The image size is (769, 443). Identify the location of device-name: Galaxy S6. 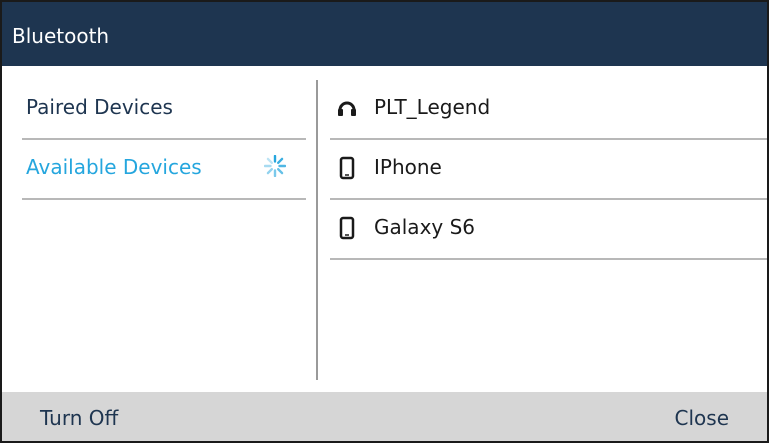
(425, 227).